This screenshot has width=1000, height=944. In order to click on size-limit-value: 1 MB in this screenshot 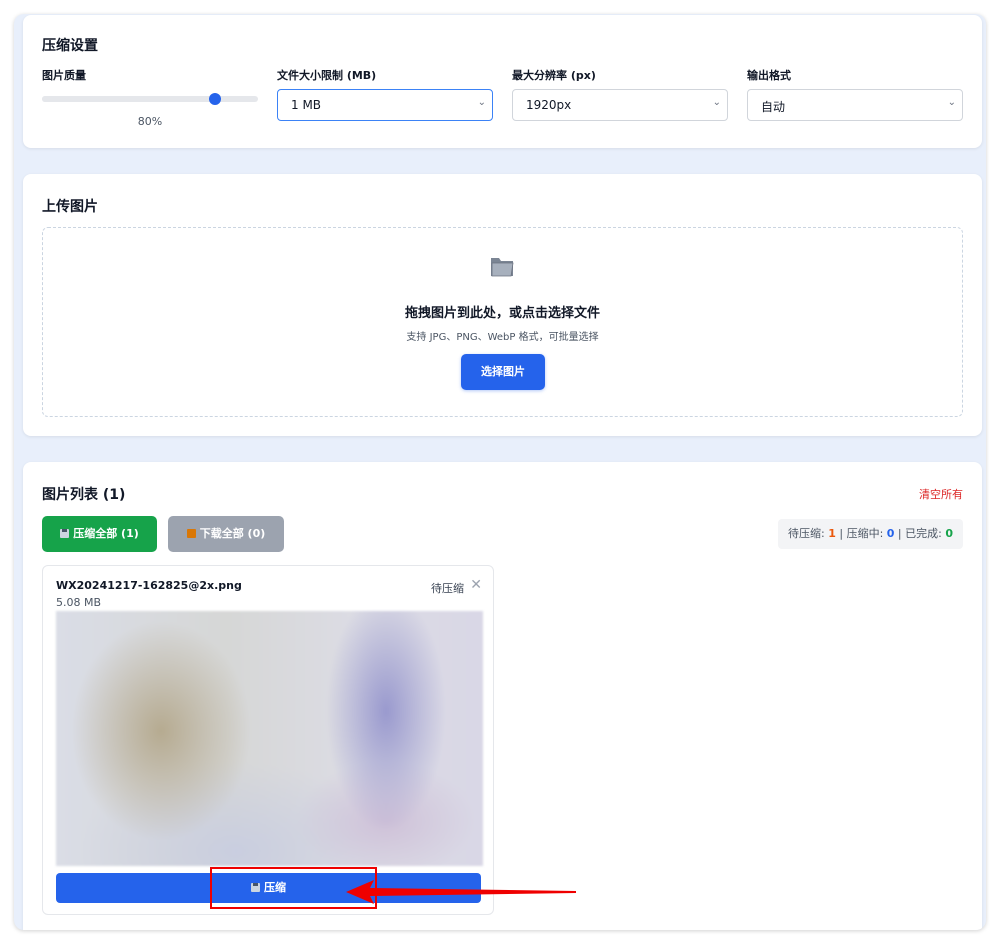, I will do `click(306, 105)`.